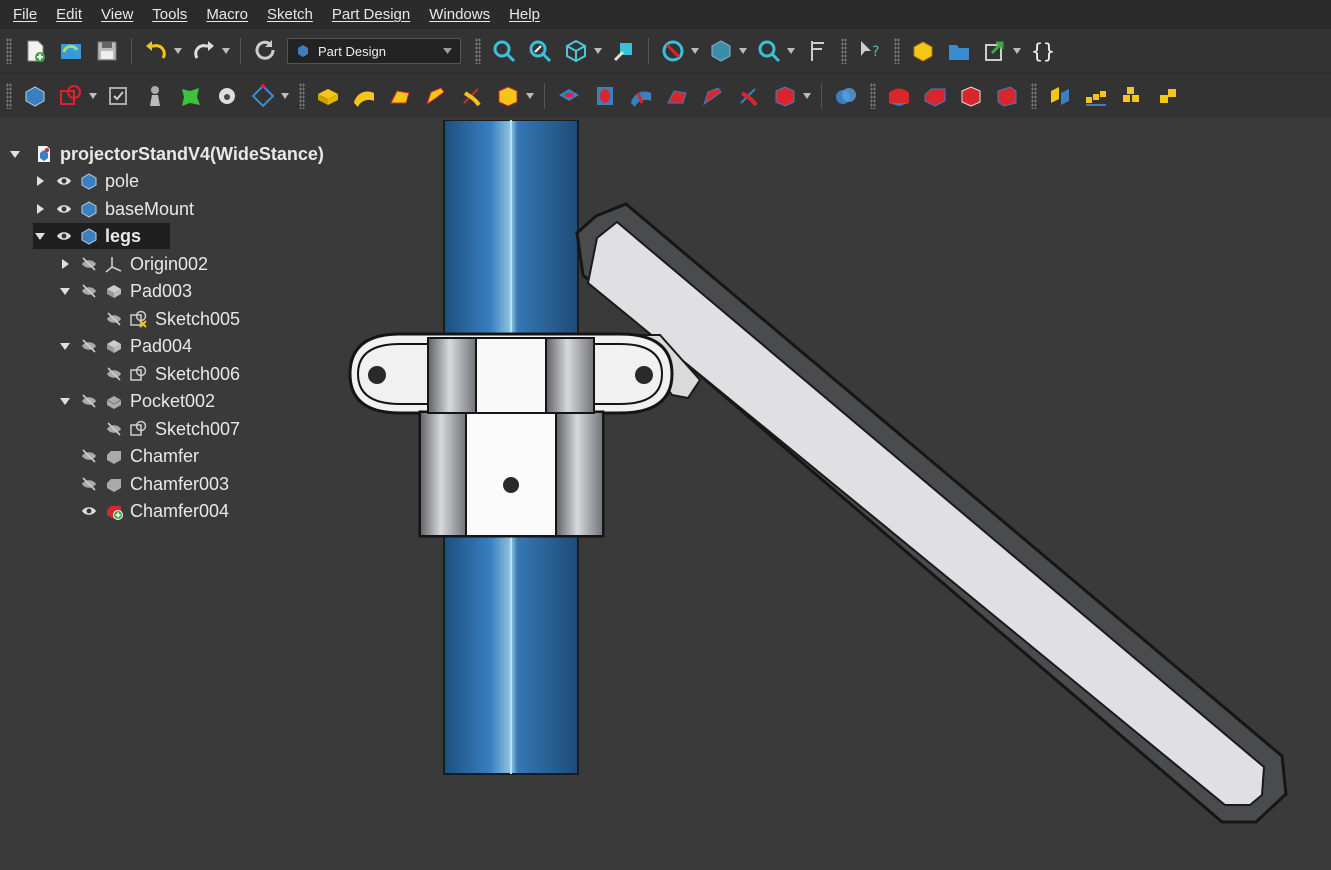 Image resolution: width=1331 pixels, height=870 pixels. What do you see at coordinates (721, 51) in the screenshot?
I see `bounding-box-button` at bounding box center [721, 51].